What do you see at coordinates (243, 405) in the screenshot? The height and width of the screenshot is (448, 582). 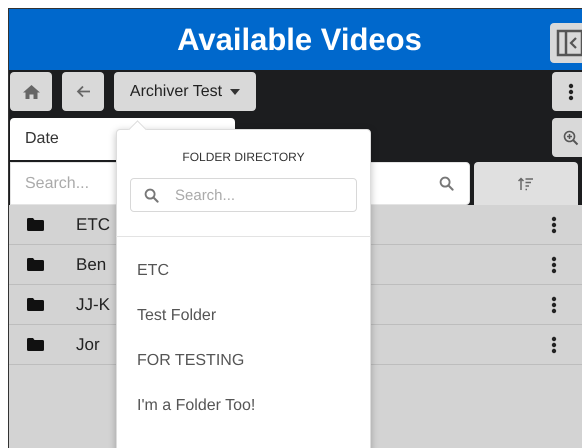 I see `folder-option: I'm a Folder Too!` at bounding box center [243, 405].